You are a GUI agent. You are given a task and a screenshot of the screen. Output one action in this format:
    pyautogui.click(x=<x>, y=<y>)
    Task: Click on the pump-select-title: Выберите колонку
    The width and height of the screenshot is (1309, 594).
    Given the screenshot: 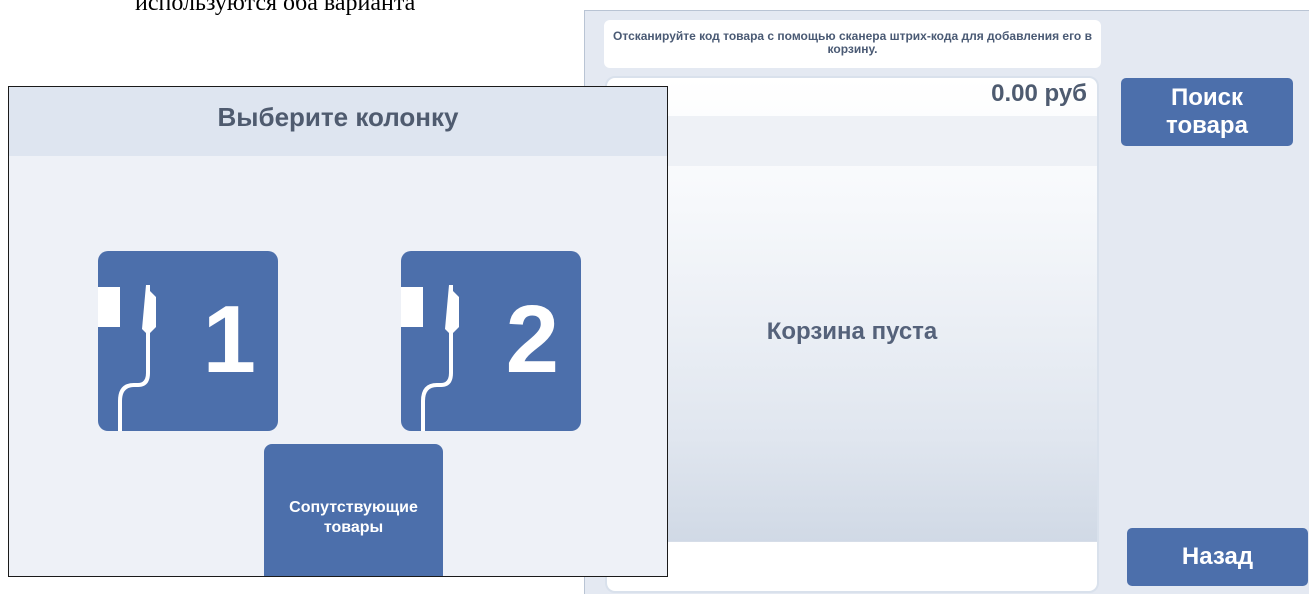 What is the action you would take?
    pyautogui.click(x=338, y=121)
    